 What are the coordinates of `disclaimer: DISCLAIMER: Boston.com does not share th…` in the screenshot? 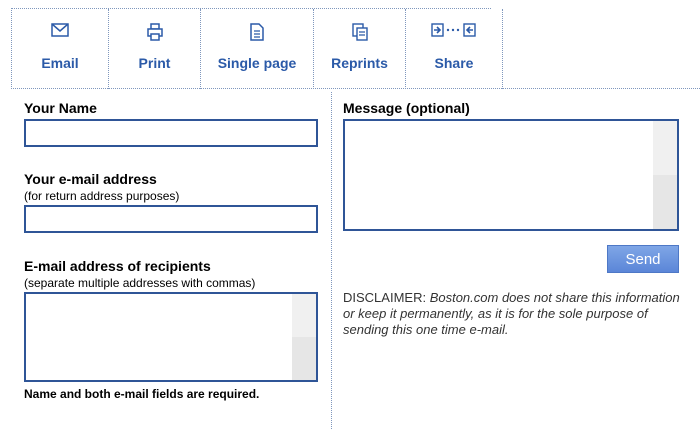 It's located at (513, 314).